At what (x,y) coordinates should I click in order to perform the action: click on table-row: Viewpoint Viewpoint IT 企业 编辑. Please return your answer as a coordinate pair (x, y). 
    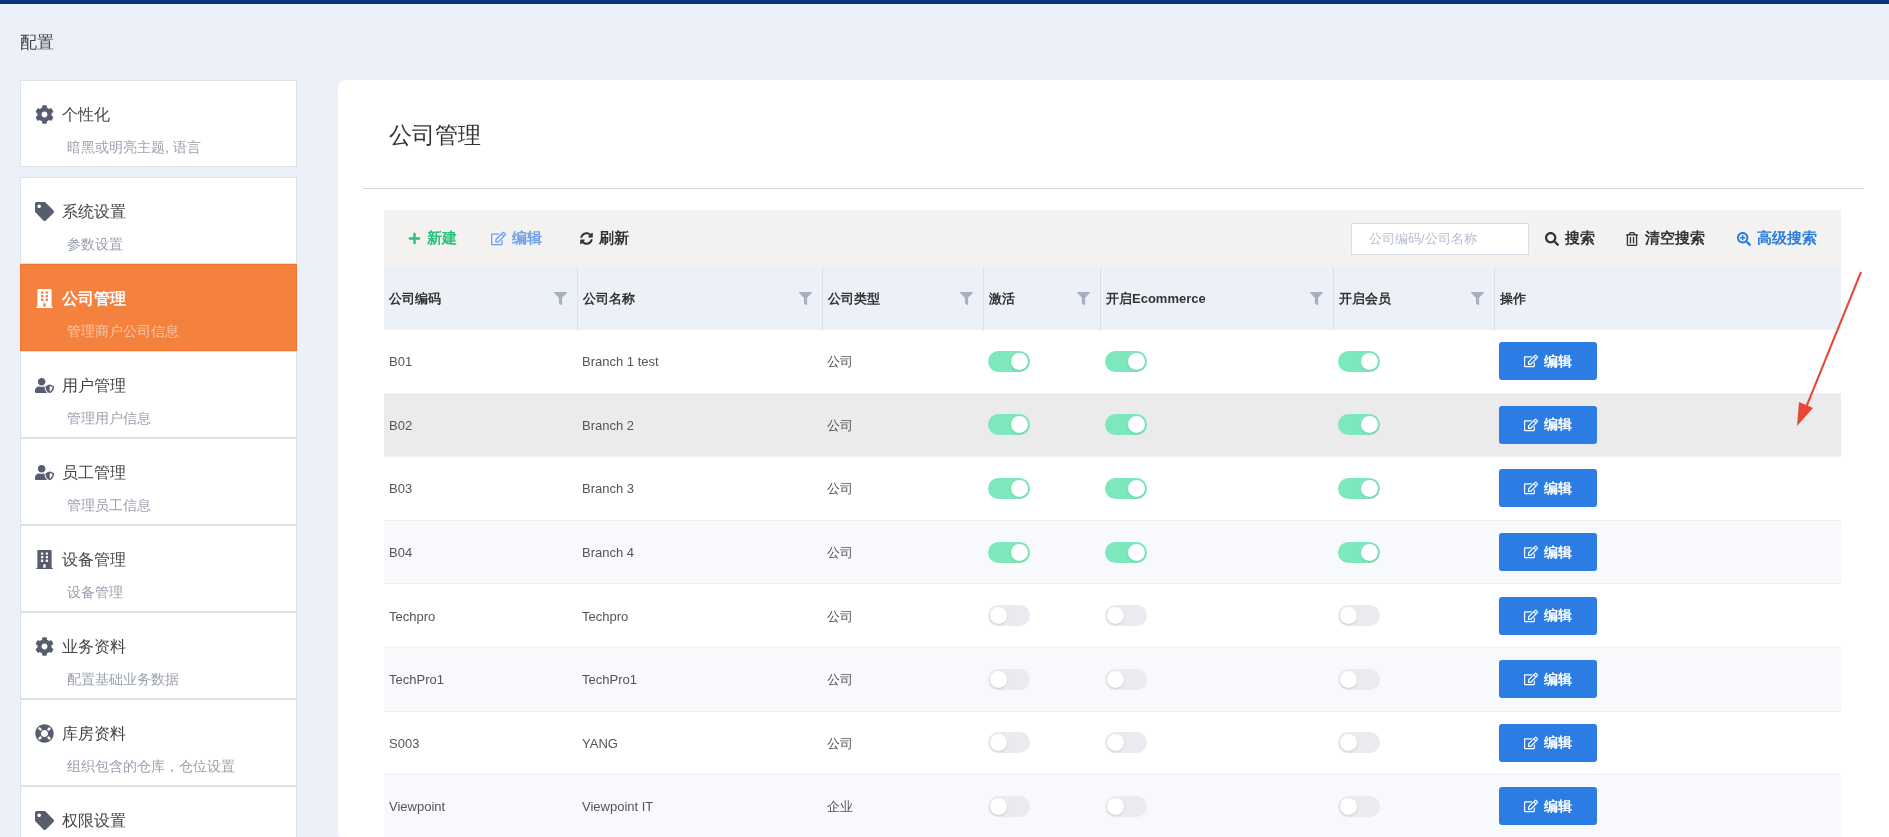
    Looking at the image, I should click on (1112, 806).